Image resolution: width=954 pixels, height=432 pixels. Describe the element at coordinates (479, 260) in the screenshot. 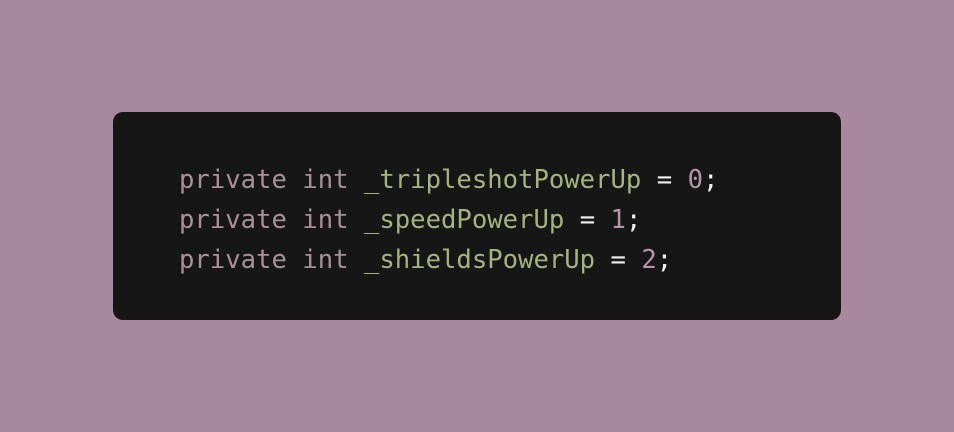

I see `code-identifier: _shieldsPowerUp` at that location.